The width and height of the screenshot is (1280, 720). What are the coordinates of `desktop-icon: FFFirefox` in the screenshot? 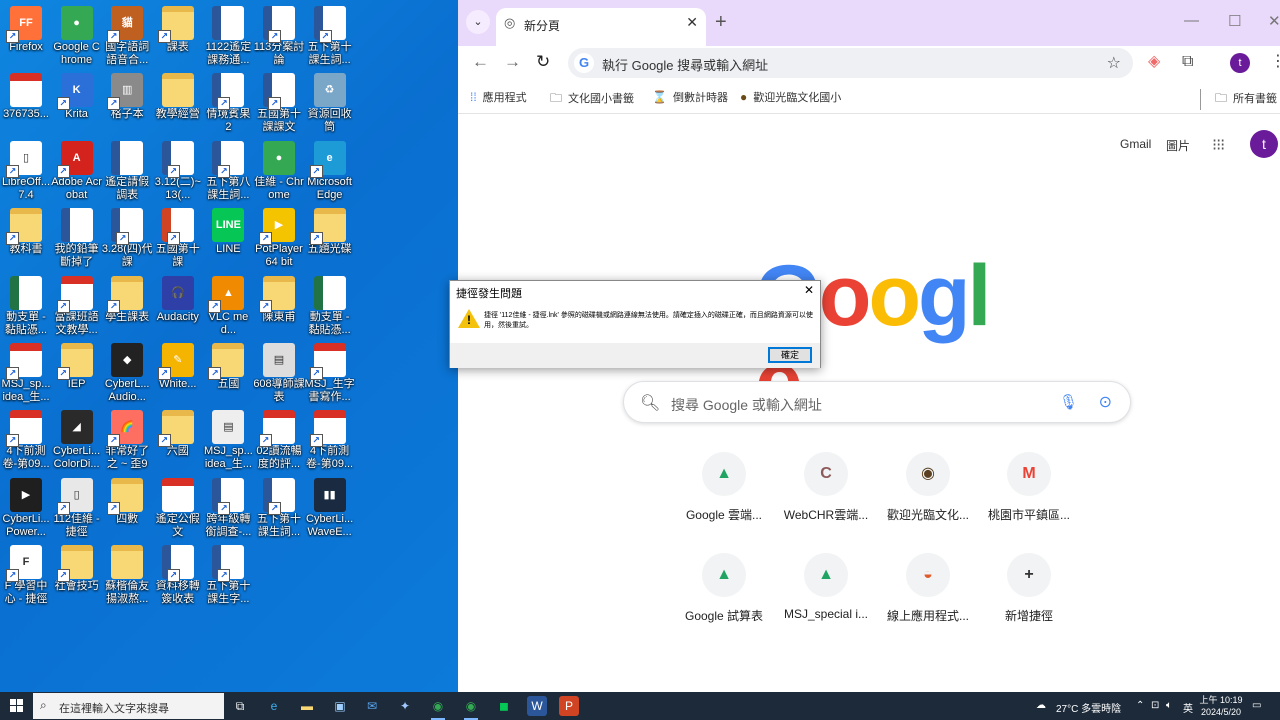 It's located at (26, 35).